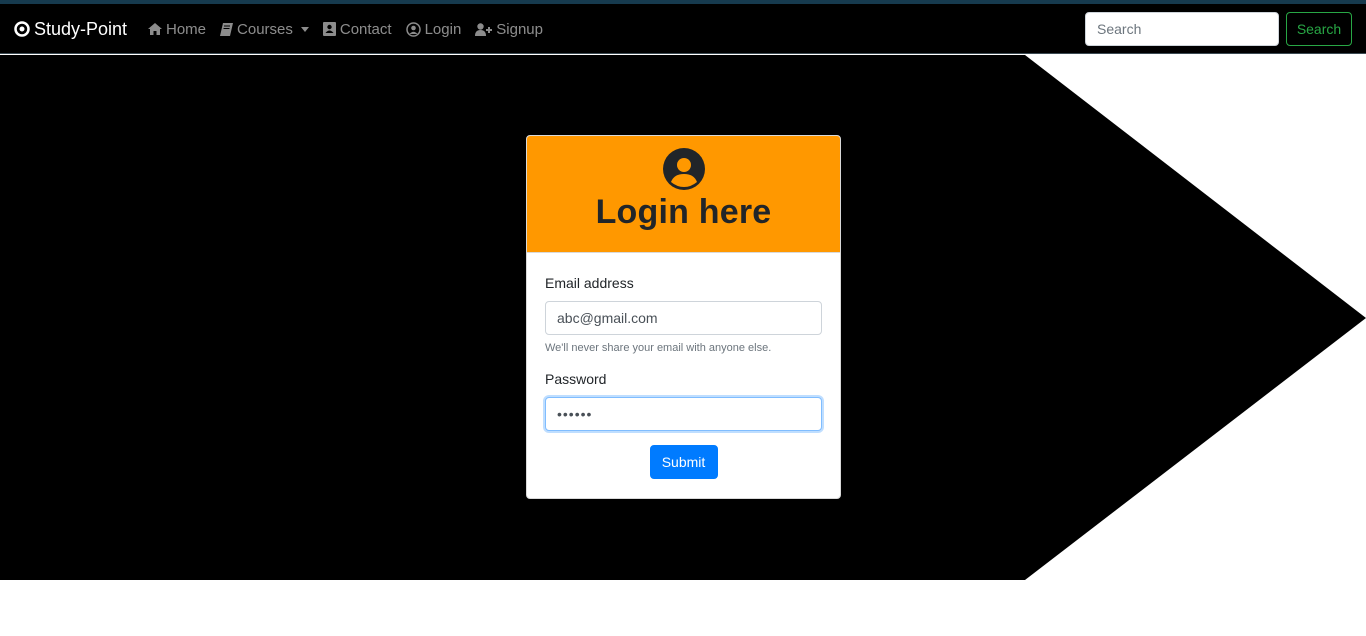 The height and width of the screenshot is (636, 1366). I want to click on brand-link: Study-Point, so click(70, 29).